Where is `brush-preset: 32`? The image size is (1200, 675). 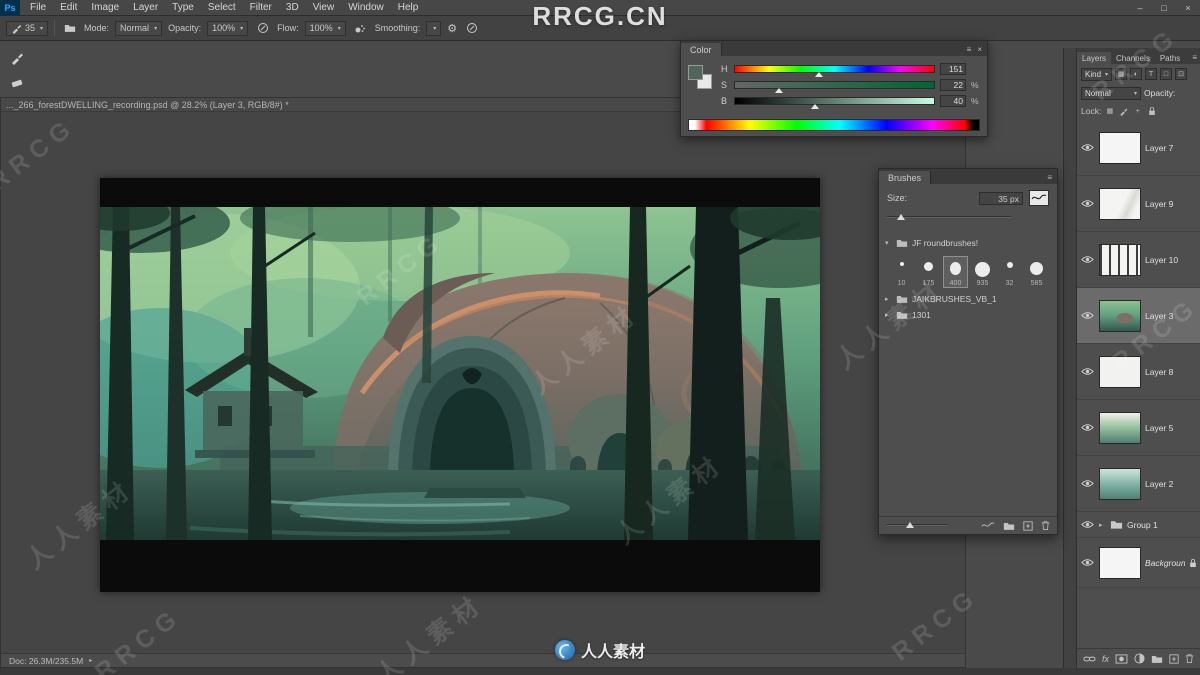
brush-preset: 32 is located at coordinates (1009, 272).